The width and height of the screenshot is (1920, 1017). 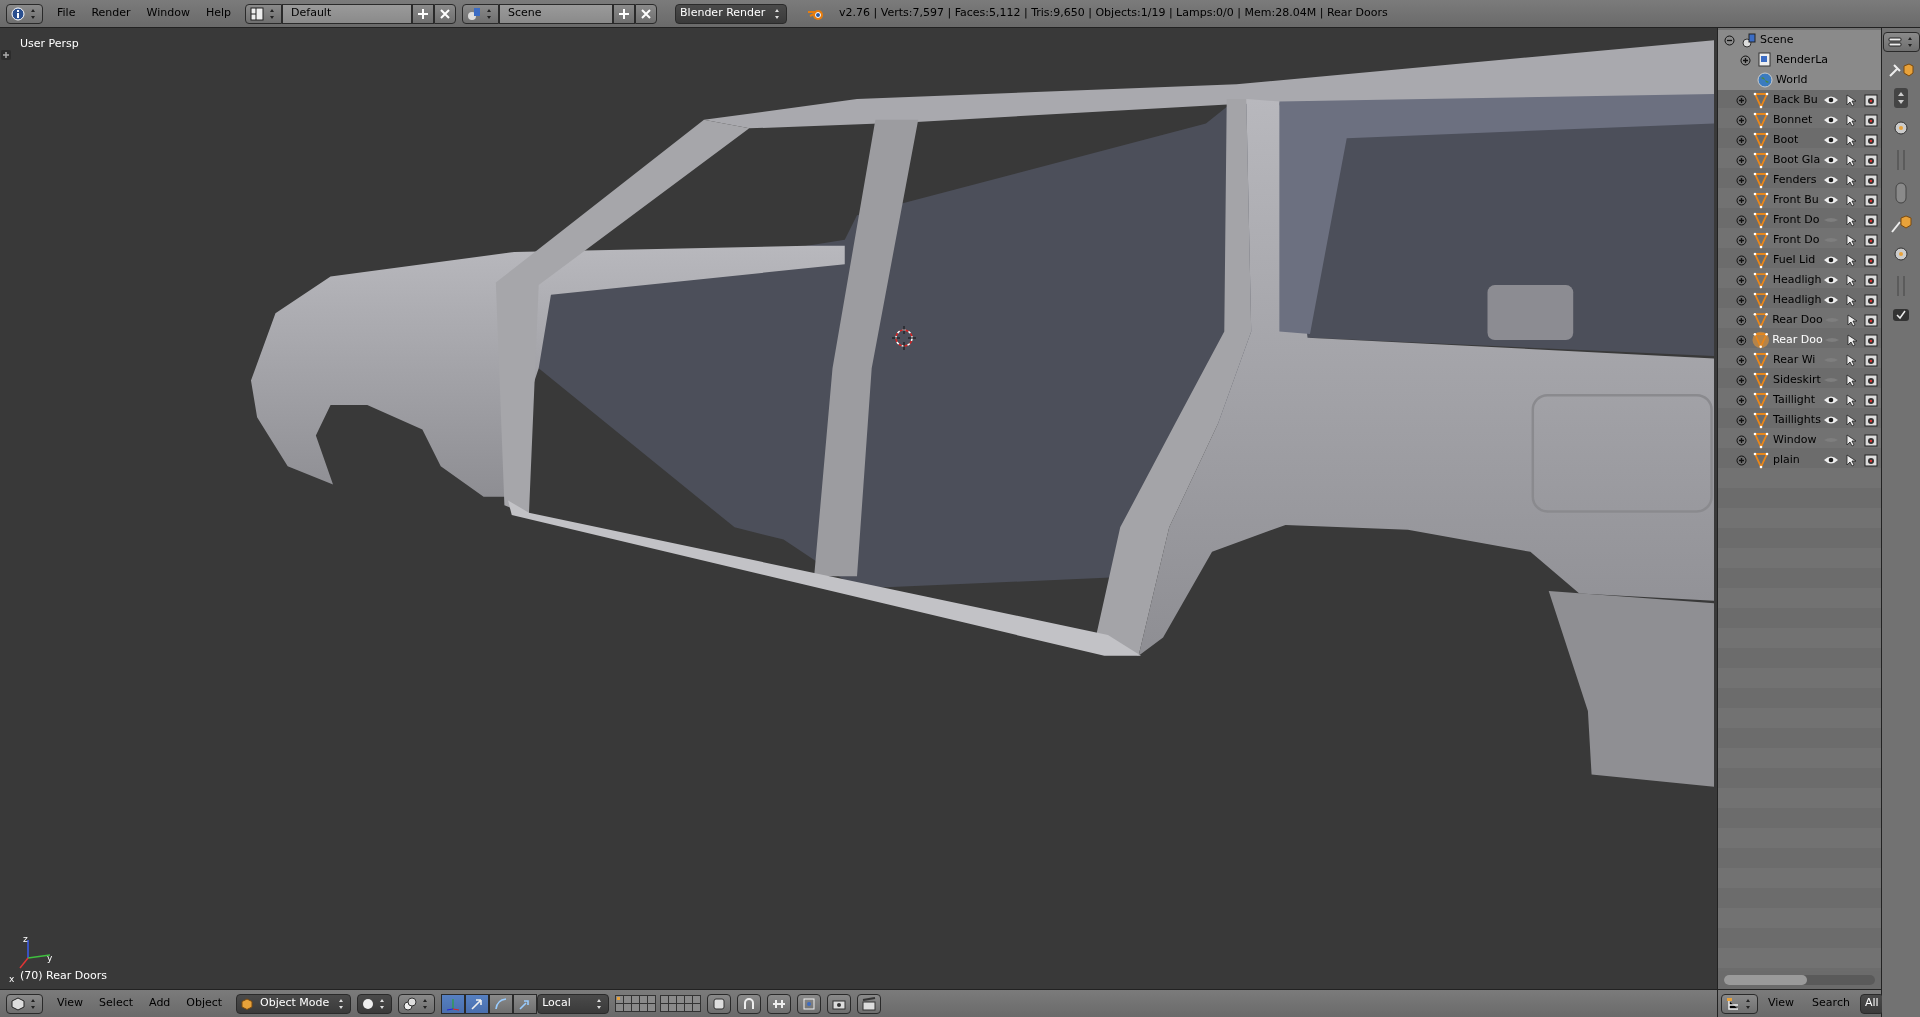 What do you see at coordinates (1795, 100) in the screenshot?
I see `tree-item: Back Bu` at bounding box center [1795, 100].